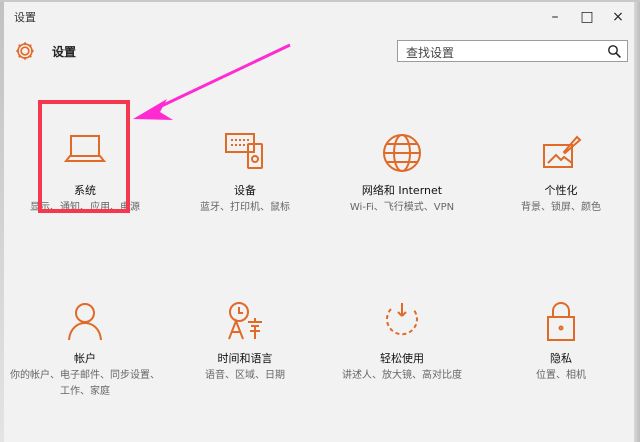 This screenshot has width=640, height=442. I want to click on page-title: 设置, so click(64, 52).